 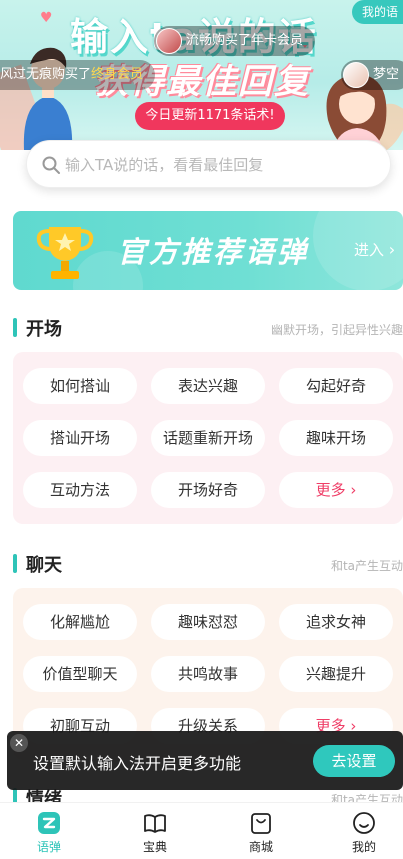 I want to click on chip: 追求女神, so click(x=336, y=622).